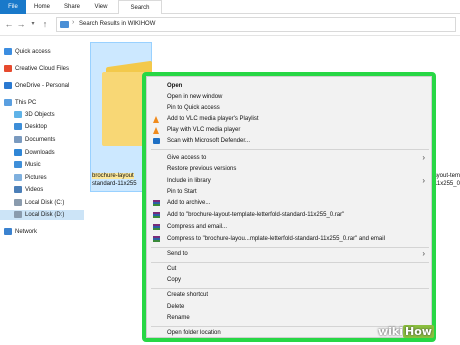 Image resolution: width=460 pixels, height=345 pixels. I want to click on back-arrow-icon: ←, so click(9, 24).